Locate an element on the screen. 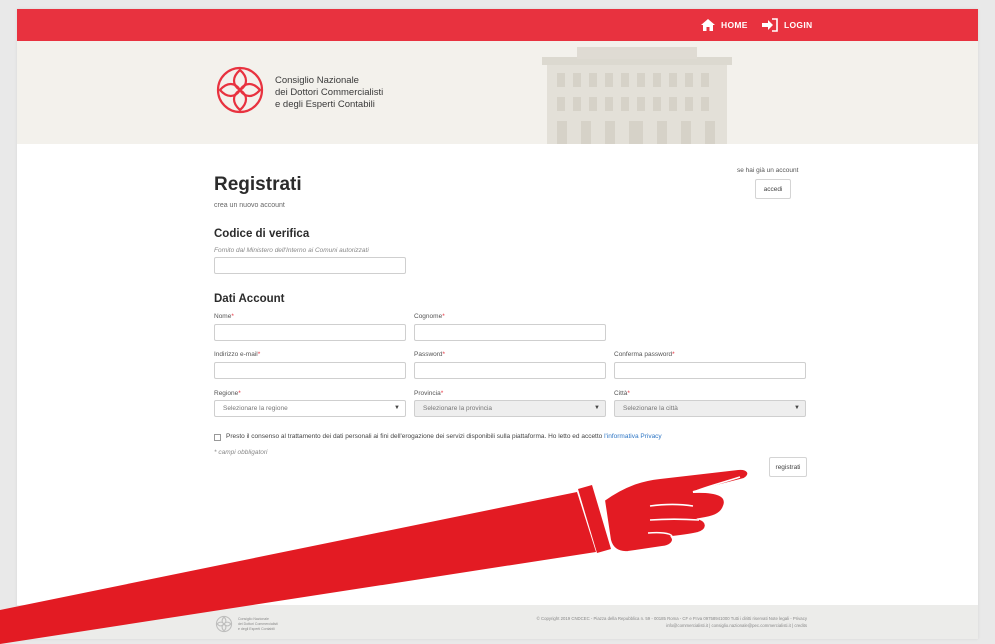  password-label: Password* is located at coordinates (430, 354).